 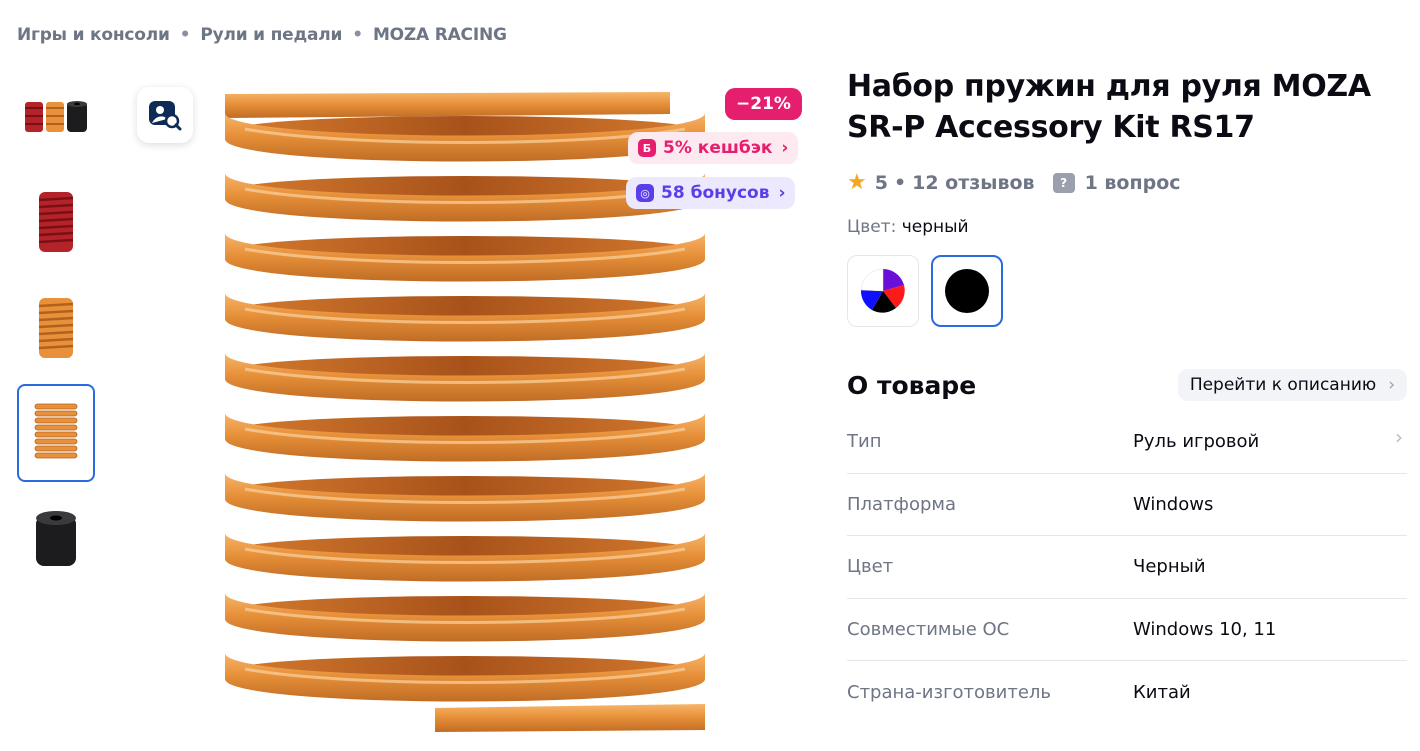 I want to click on about-title: О товаре, so click(x=912, y=385).